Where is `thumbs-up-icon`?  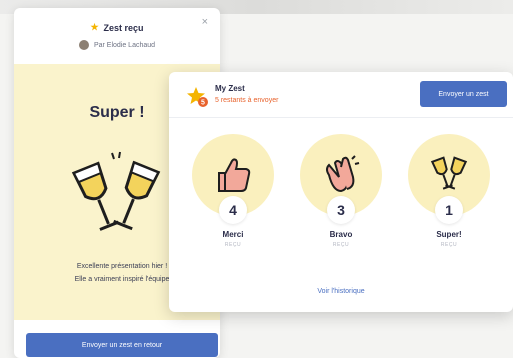 thumbs-up-icon is located at coordinates (234, 175).